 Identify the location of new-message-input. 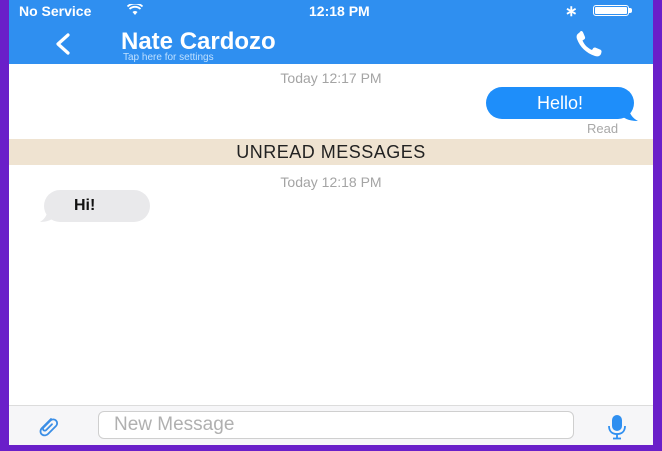
(336, 425).